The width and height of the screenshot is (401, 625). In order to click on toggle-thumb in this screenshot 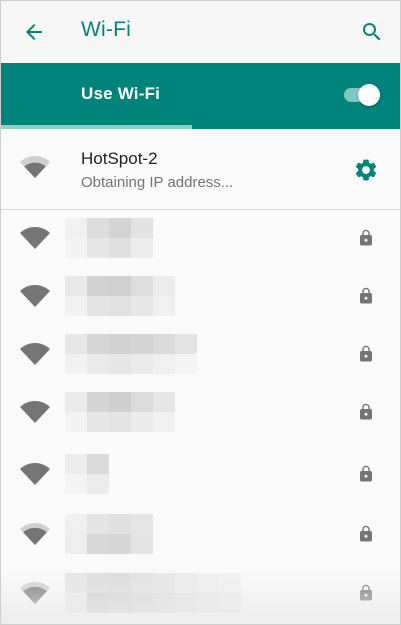, I will do `click(369, 95)`.